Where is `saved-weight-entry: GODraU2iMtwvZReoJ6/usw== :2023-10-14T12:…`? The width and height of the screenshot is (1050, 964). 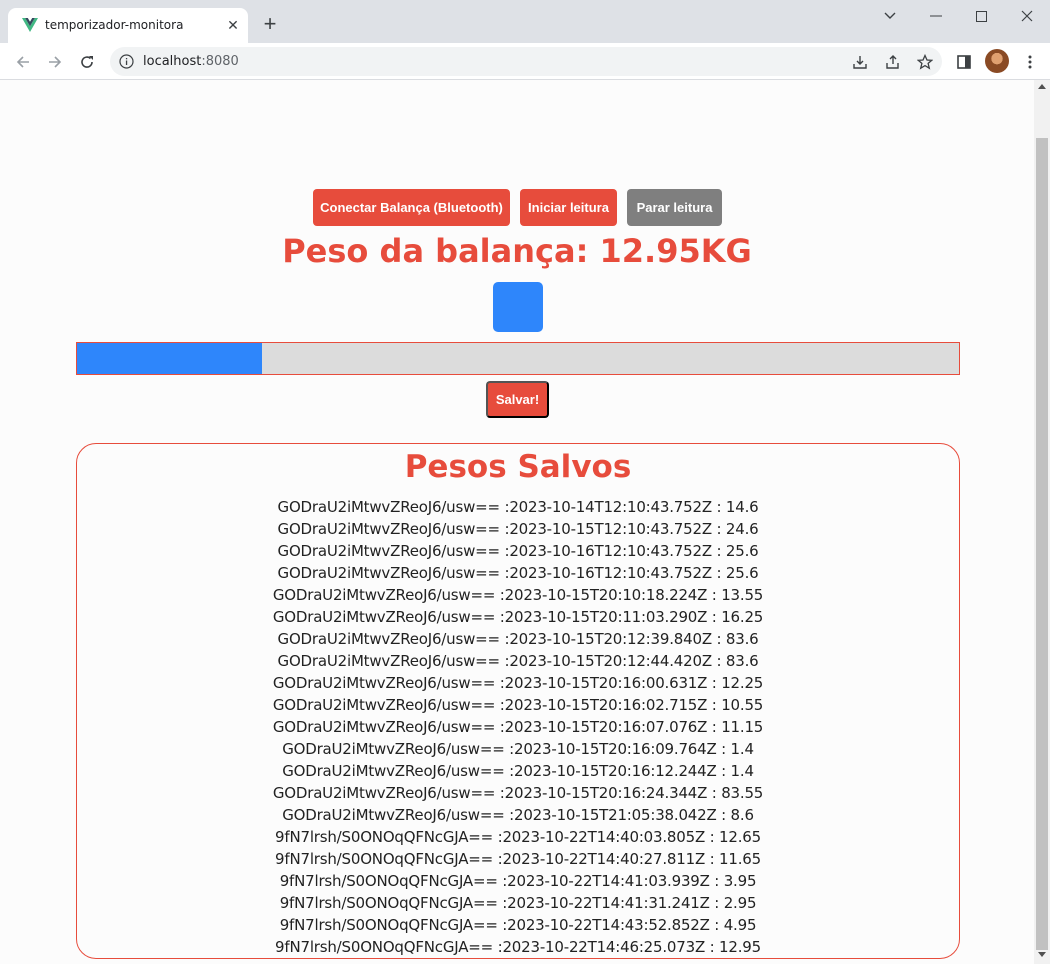 saved-weight-entry: GODraU2iMtwvZReoJ6/usw== :2023-10-14T12:… is located at coordinates (518, 507).